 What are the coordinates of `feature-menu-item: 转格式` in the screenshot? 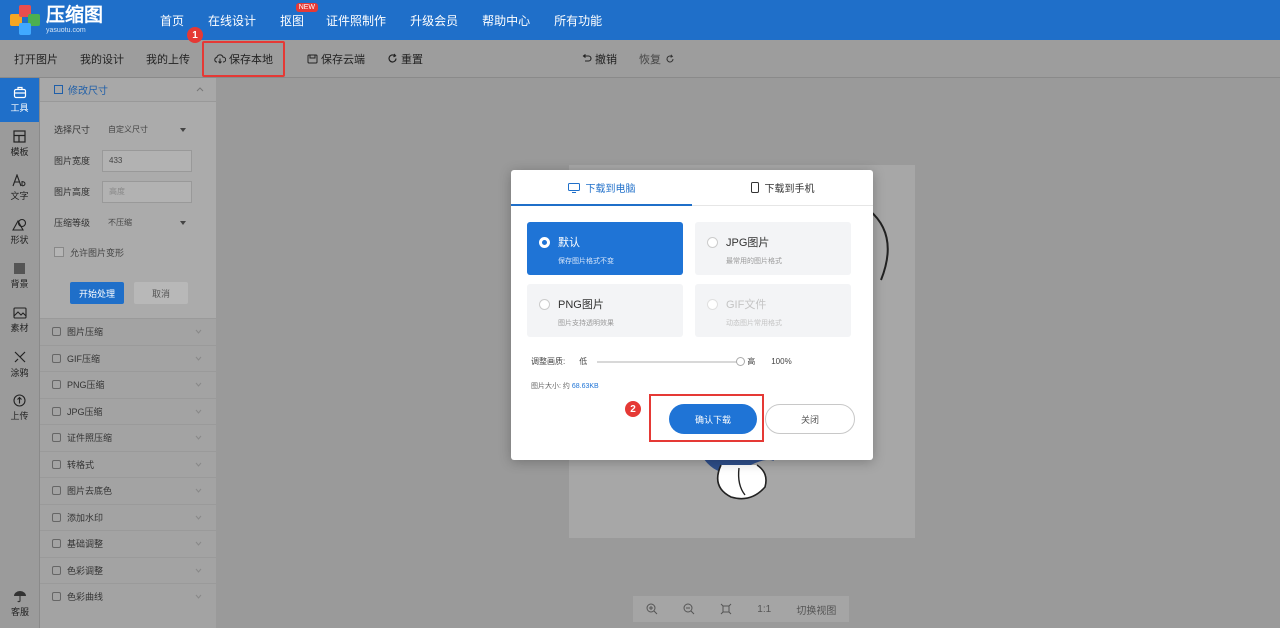 It's located at (128, 464).